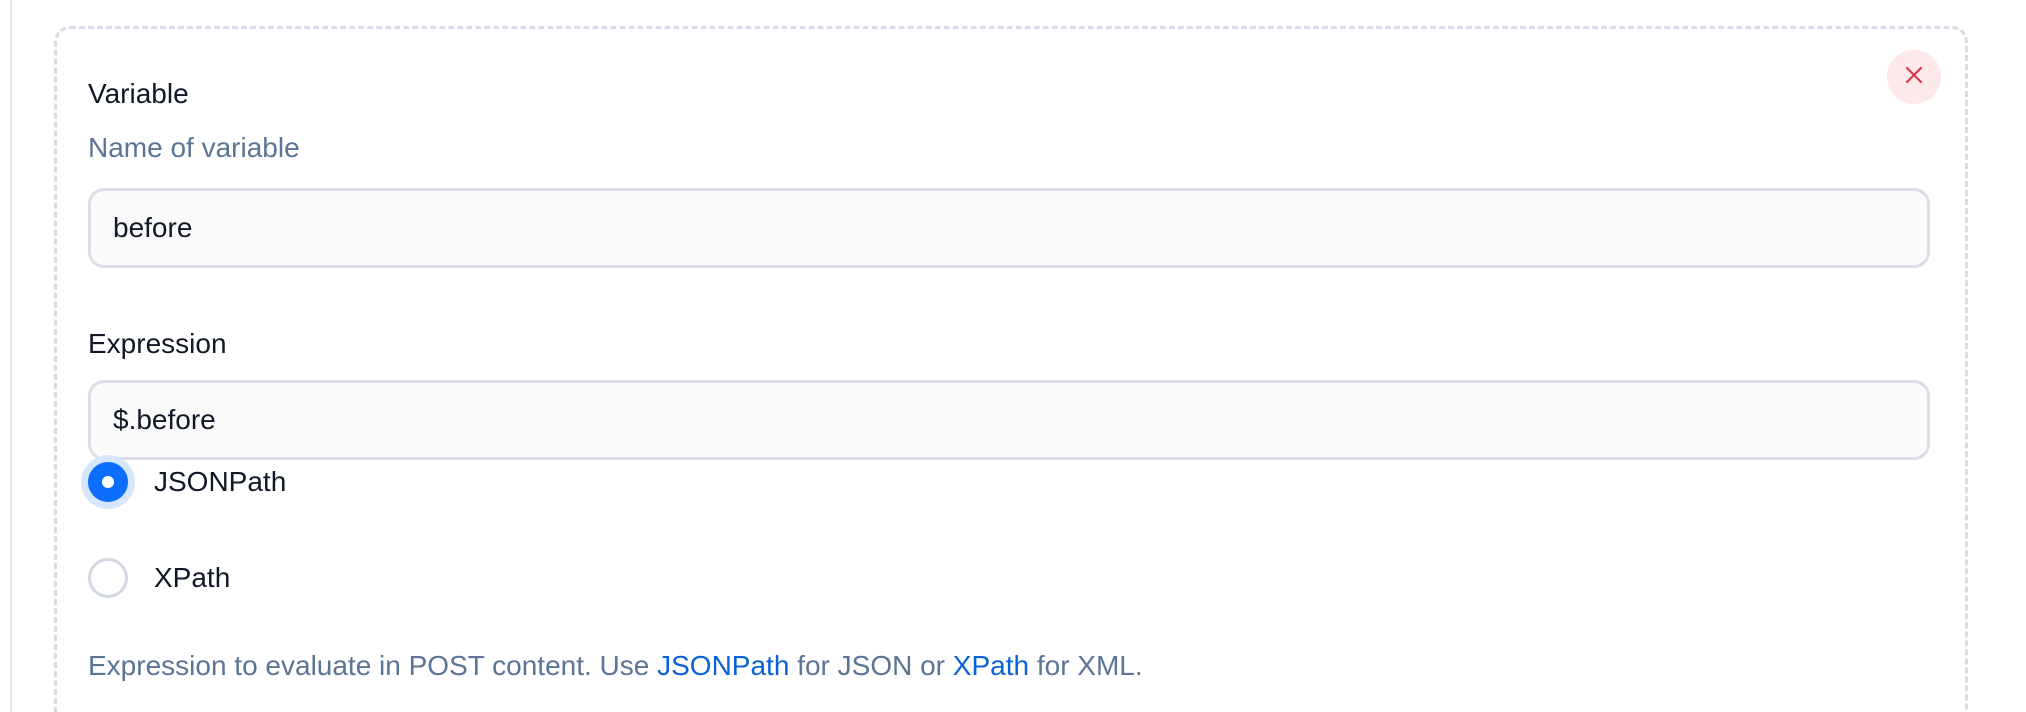  Describe the element at coordinates (723, 665) in the screenshot. I see `jsonpath-link: JSONPath` at that location.